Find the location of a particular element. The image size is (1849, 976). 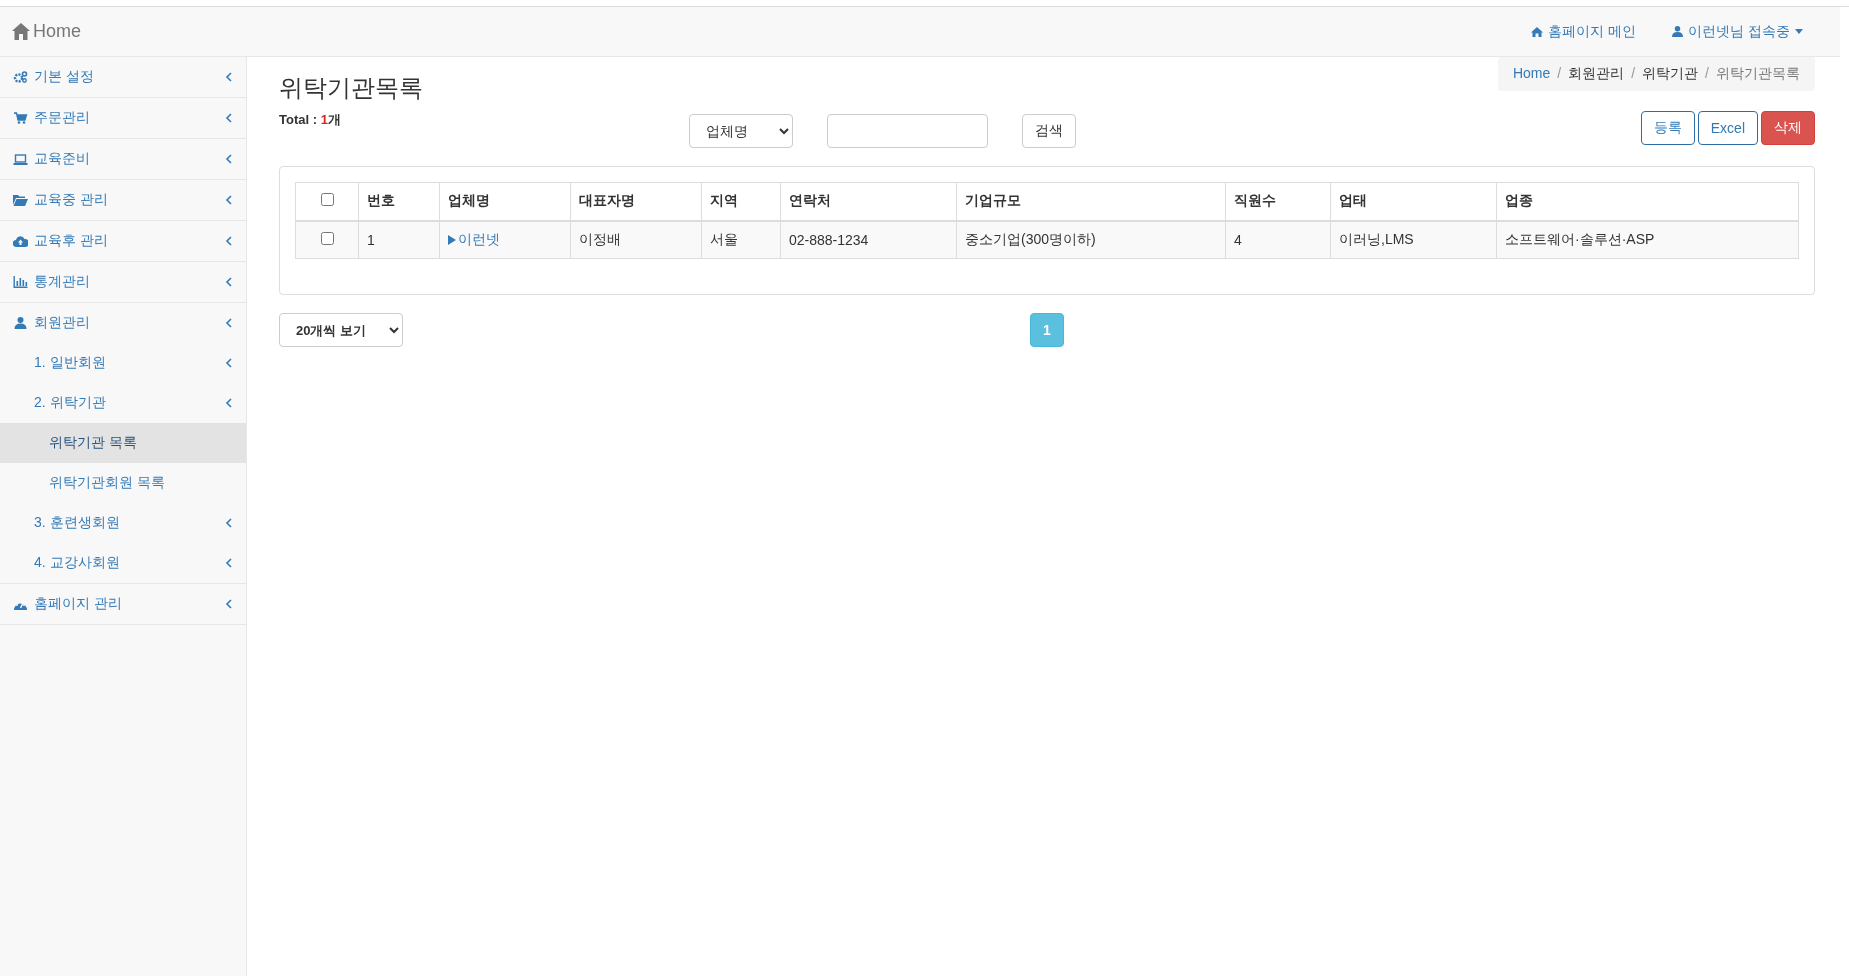

sidebar-item: 통계관리 is located at coordinates (123, 282).